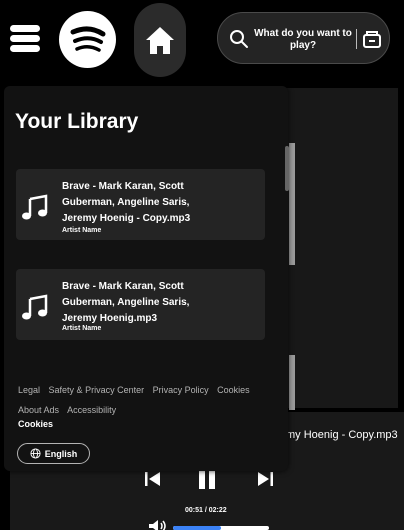 Image resolution: width=404 pixels, height=530 pixels. What do you see at coordinates (233, 390) in the screenshot?
I see `cookies-link: Cookies` at bounding box center [233, 390].